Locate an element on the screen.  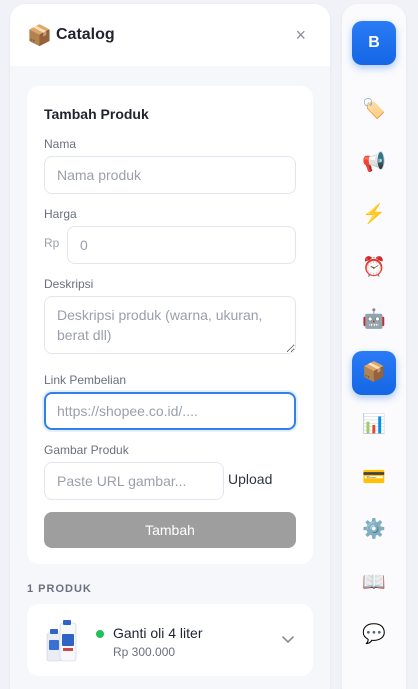
product-list-item: Ganti oli 4 liter Rp 300.000 is located at coordinates (170, 640).